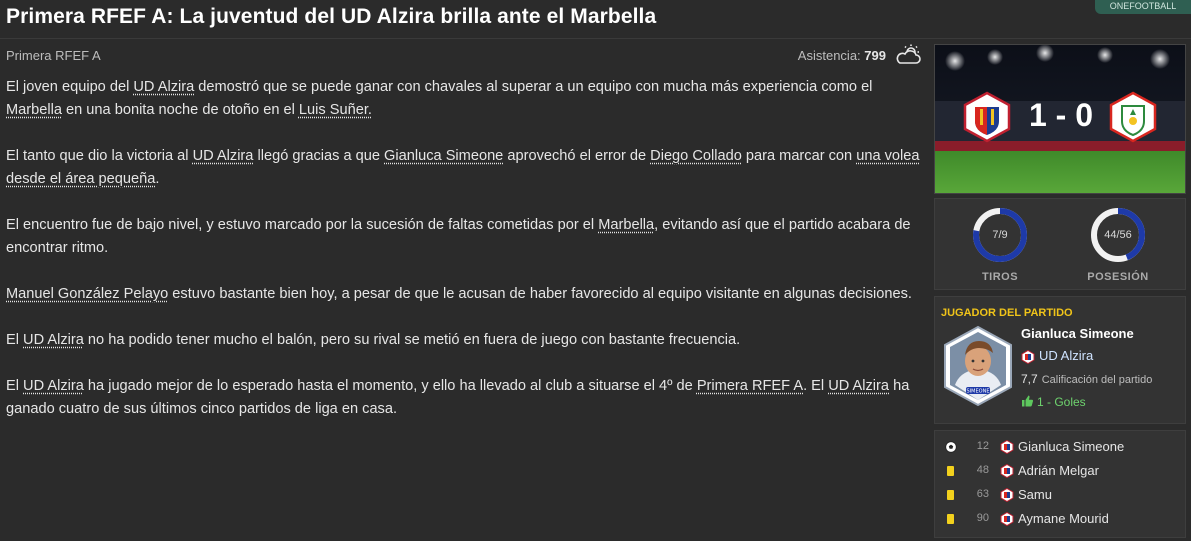  I want to click on rating-label: Calificación del partido, so click(1097, 380).